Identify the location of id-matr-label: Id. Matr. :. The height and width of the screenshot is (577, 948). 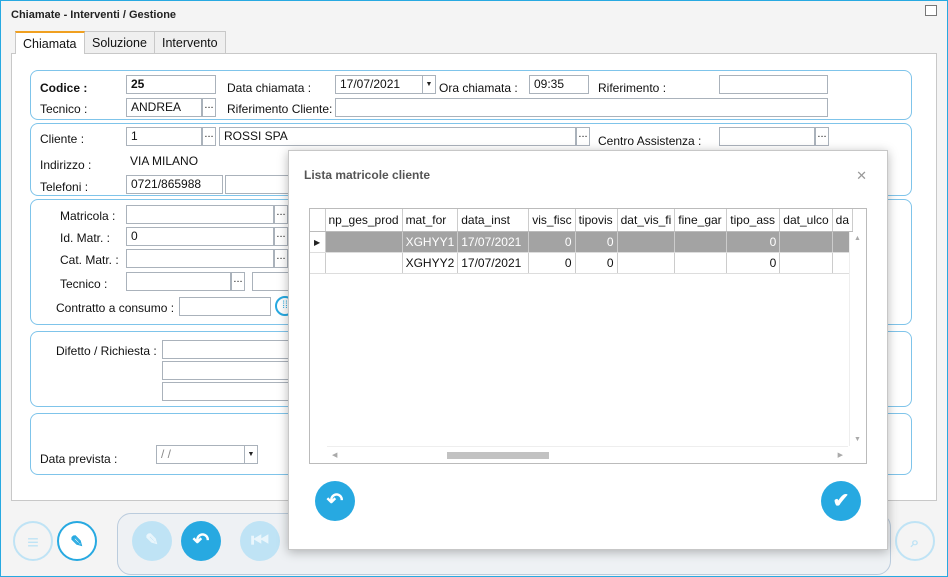
(85, 238).